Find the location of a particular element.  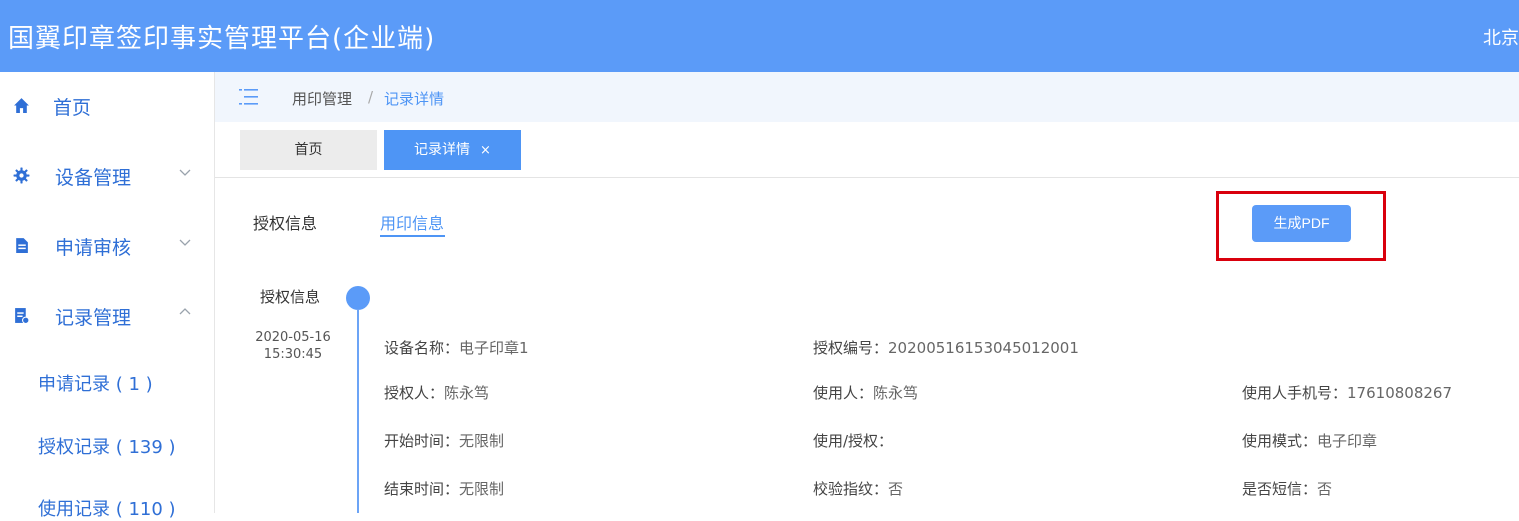

close-icon: × is located at coordinates (485, 150).